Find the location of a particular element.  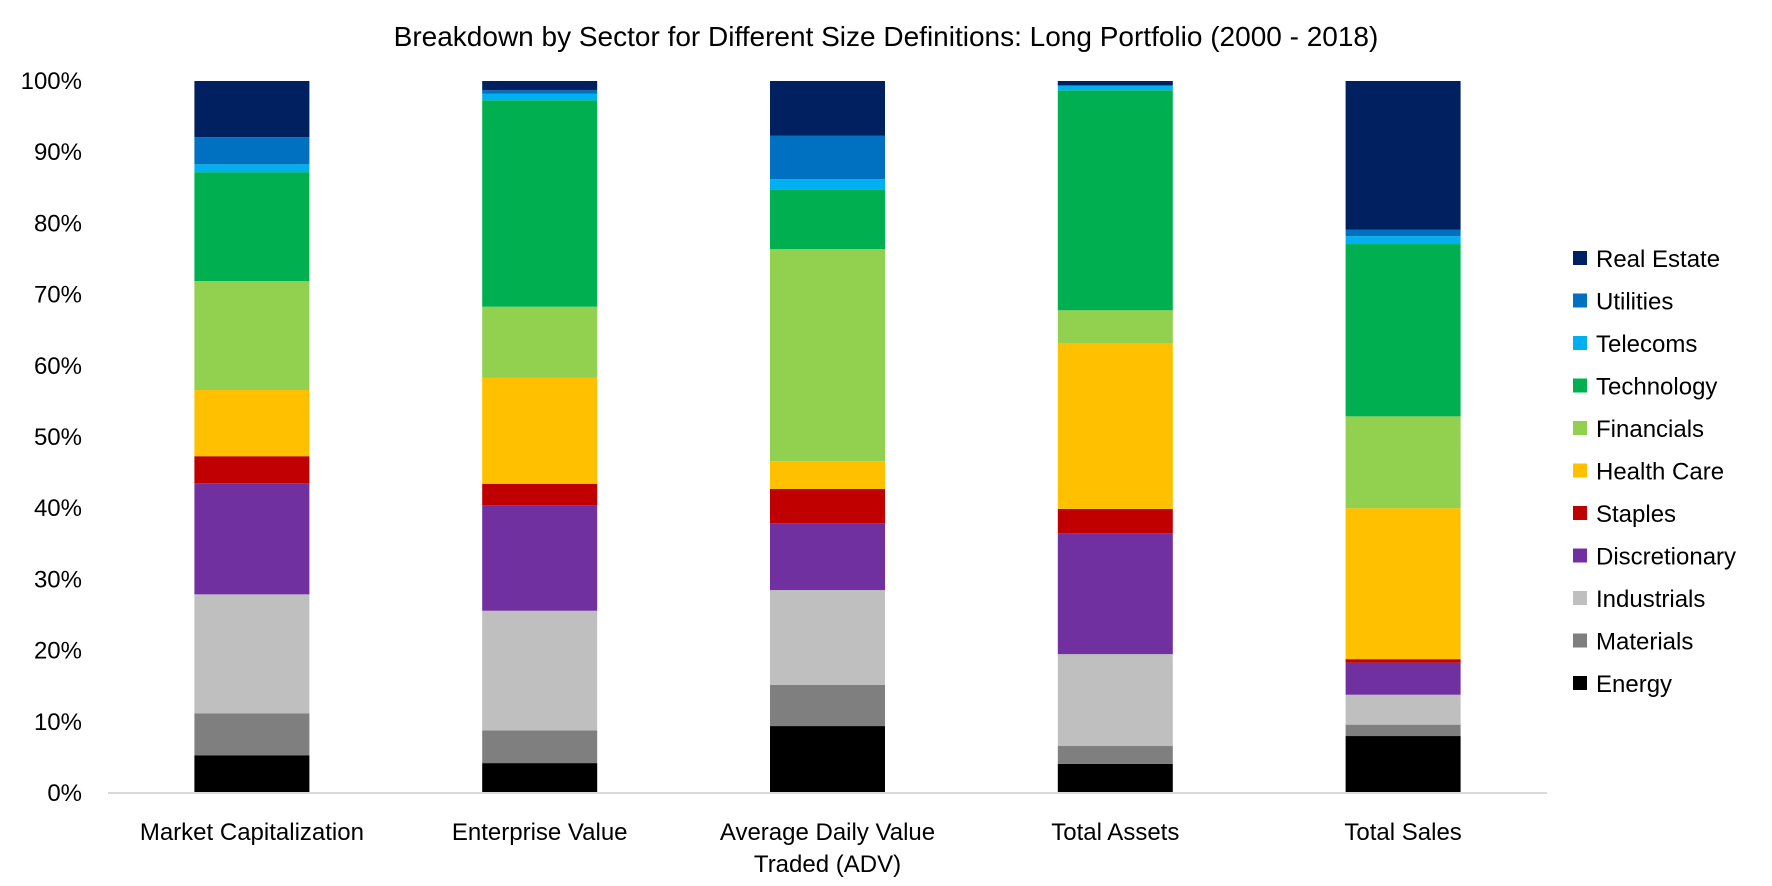

x-tick-label: Total Assets is located at coordinates (1115, 832).